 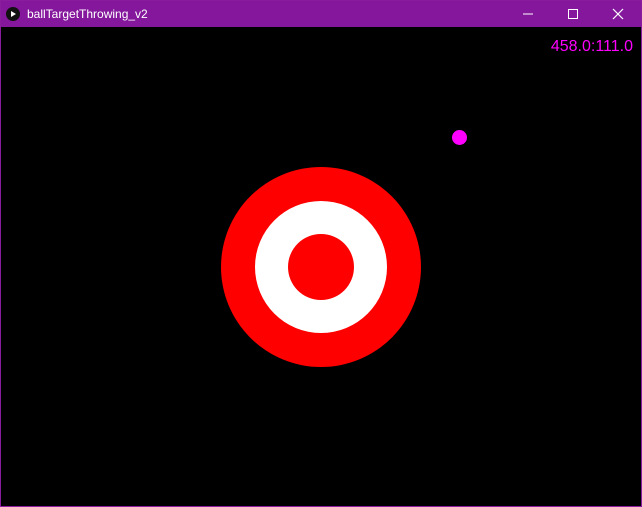 I want to click on minimize-button, so click(x=528, y=14).